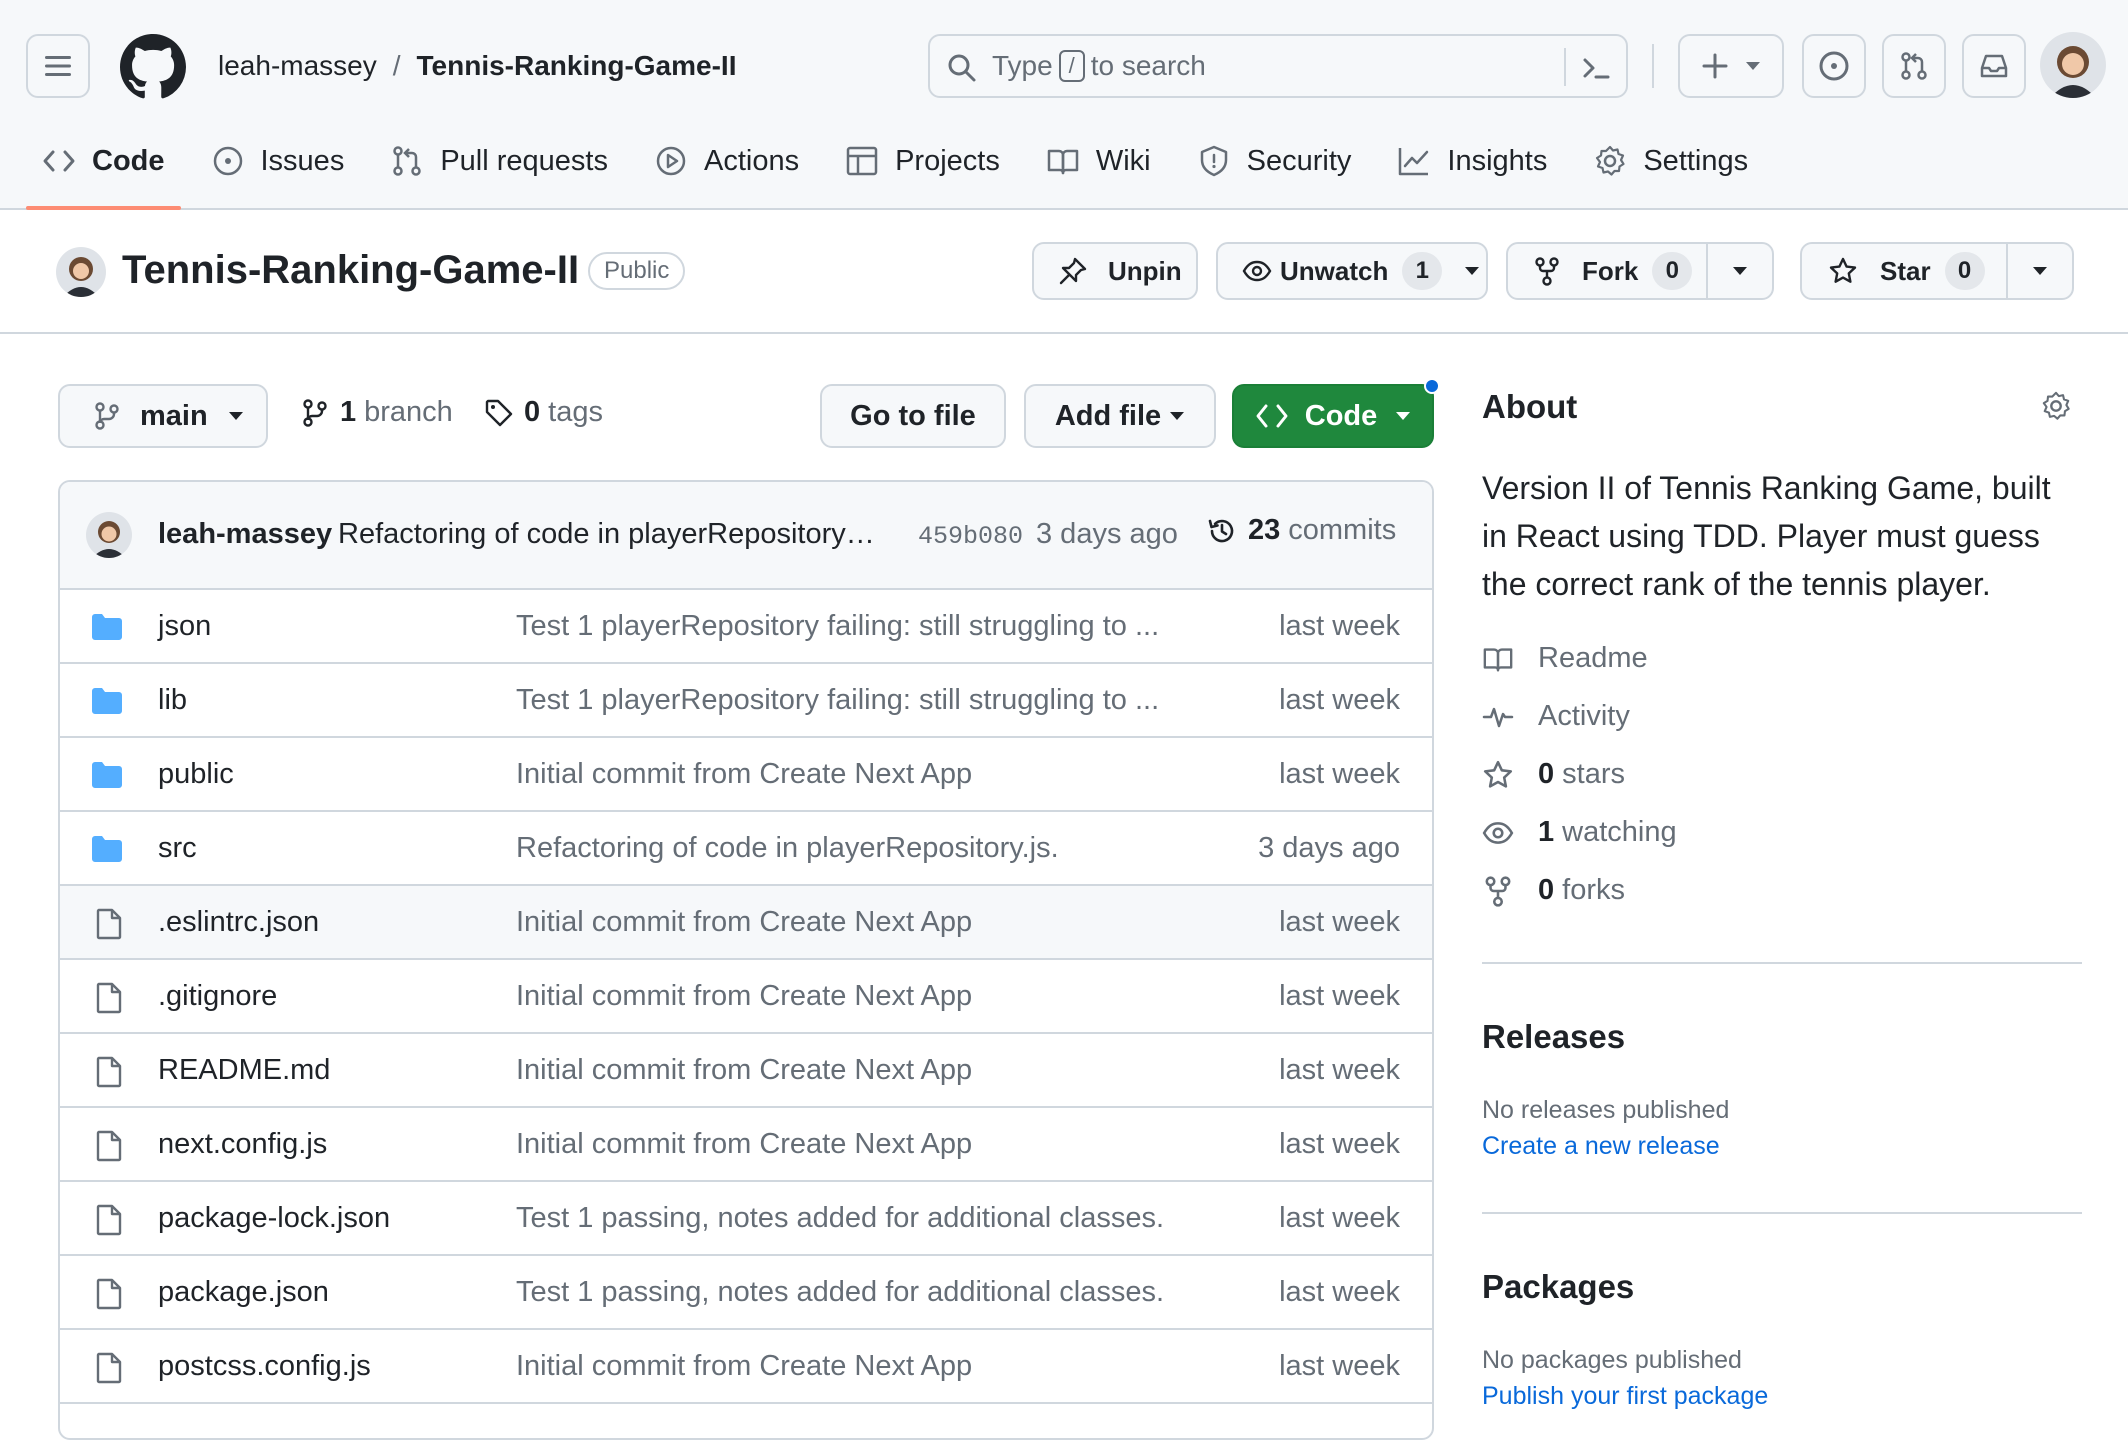  What do you see at coordinates (1553, 1037) in the screenshot?
I see `releases-heading: Releases` at bounding box center [1553, 1037].